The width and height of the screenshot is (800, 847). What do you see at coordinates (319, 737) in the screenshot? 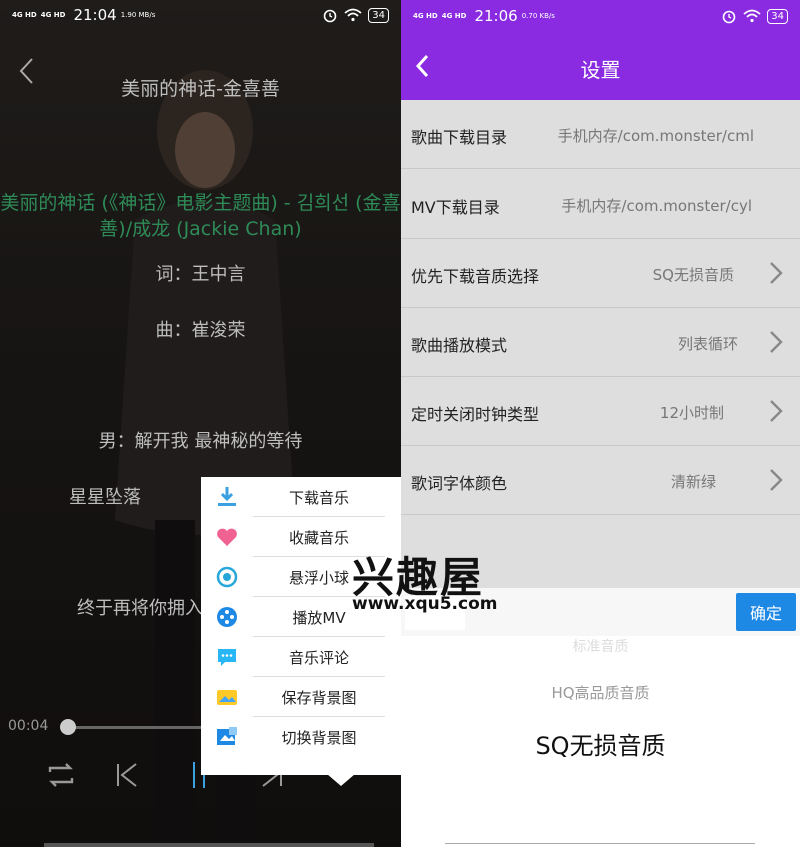
I see `menu-item-label: 切换背景图` at bounding box center [319, 737].